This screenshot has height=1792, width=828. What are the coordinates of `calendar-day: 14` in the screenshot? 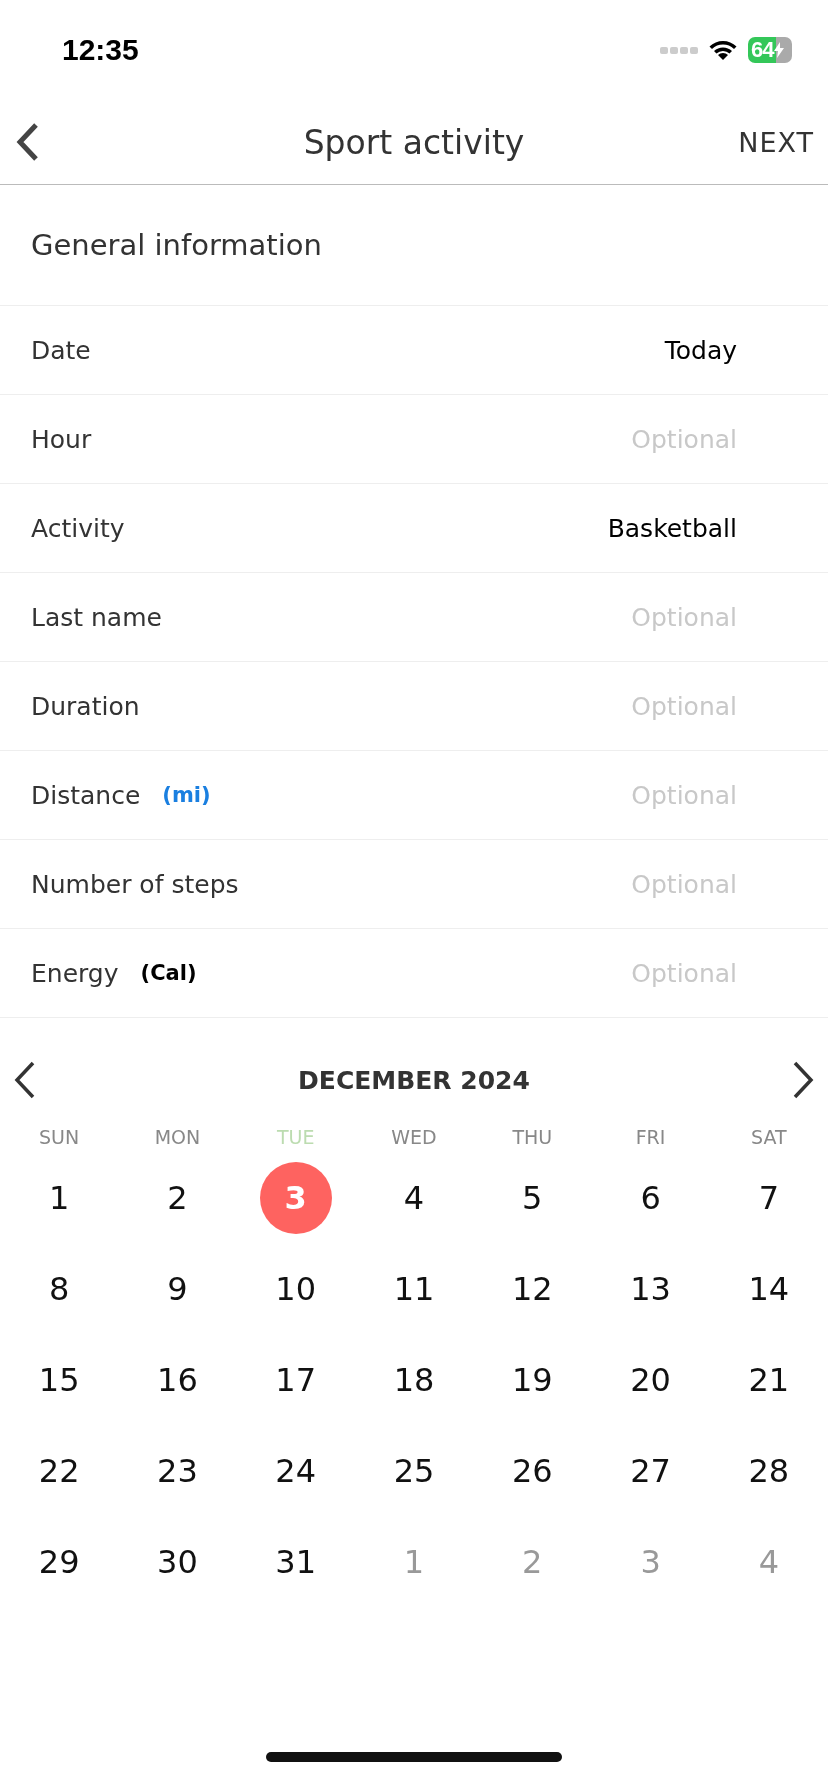 It's located at (768, 1289).